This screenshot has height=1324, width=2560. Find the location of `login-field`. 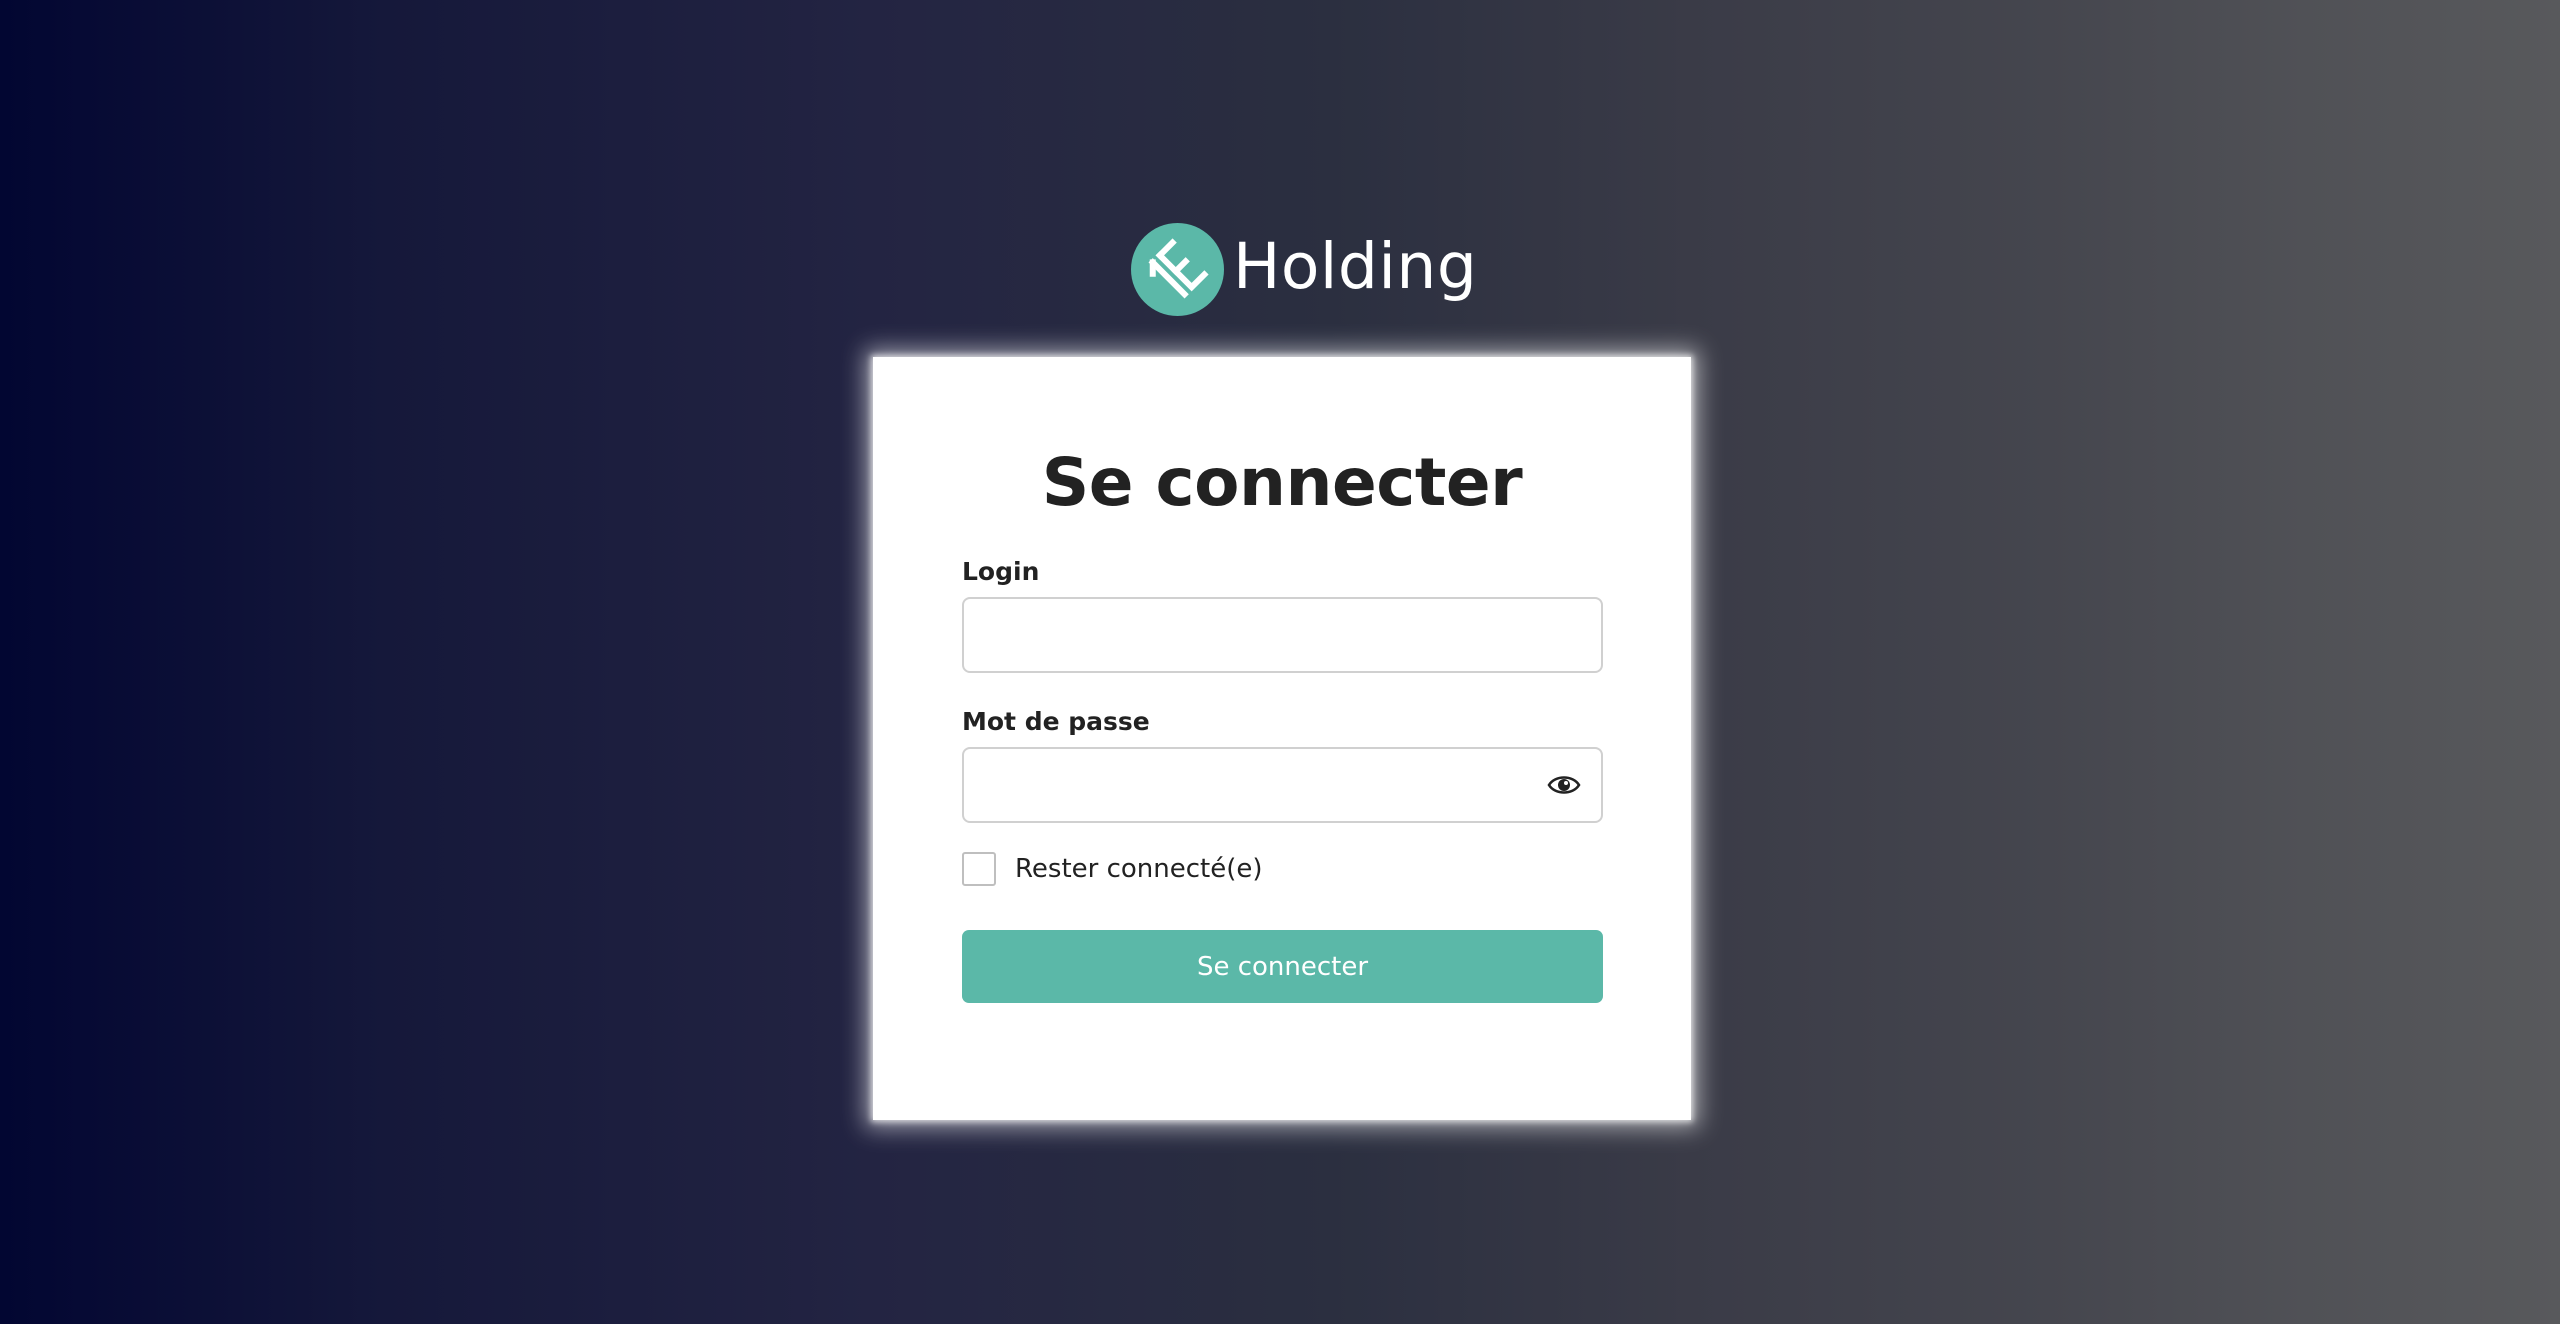

login-field is located at coordinates (1282, 635).